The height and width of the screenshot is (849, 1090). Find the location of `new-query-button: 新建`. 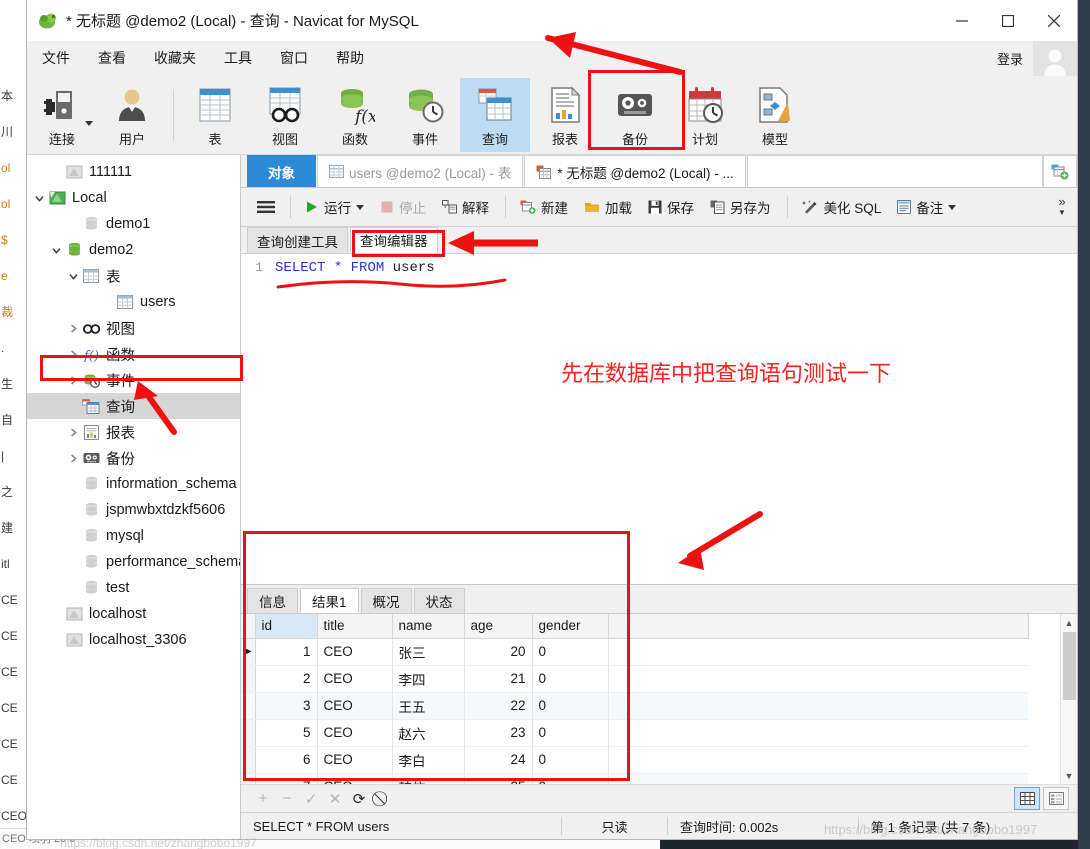

new-query-button: 新建 is located at coordinates (544, 207).